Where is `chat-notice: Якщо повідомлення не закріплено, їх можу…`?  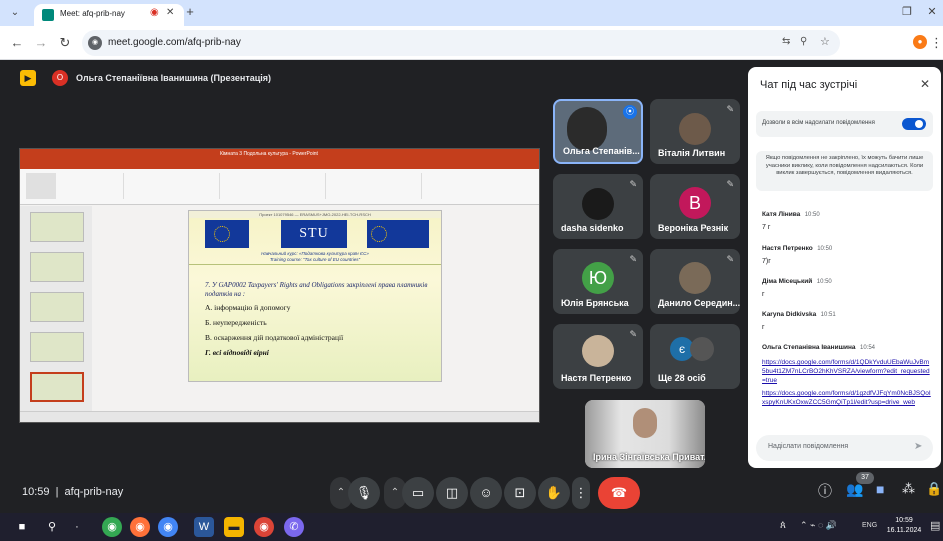
chat-notice: Якщо повідомлення не закріплено, їх можу… is located at coordinates (844, 171).